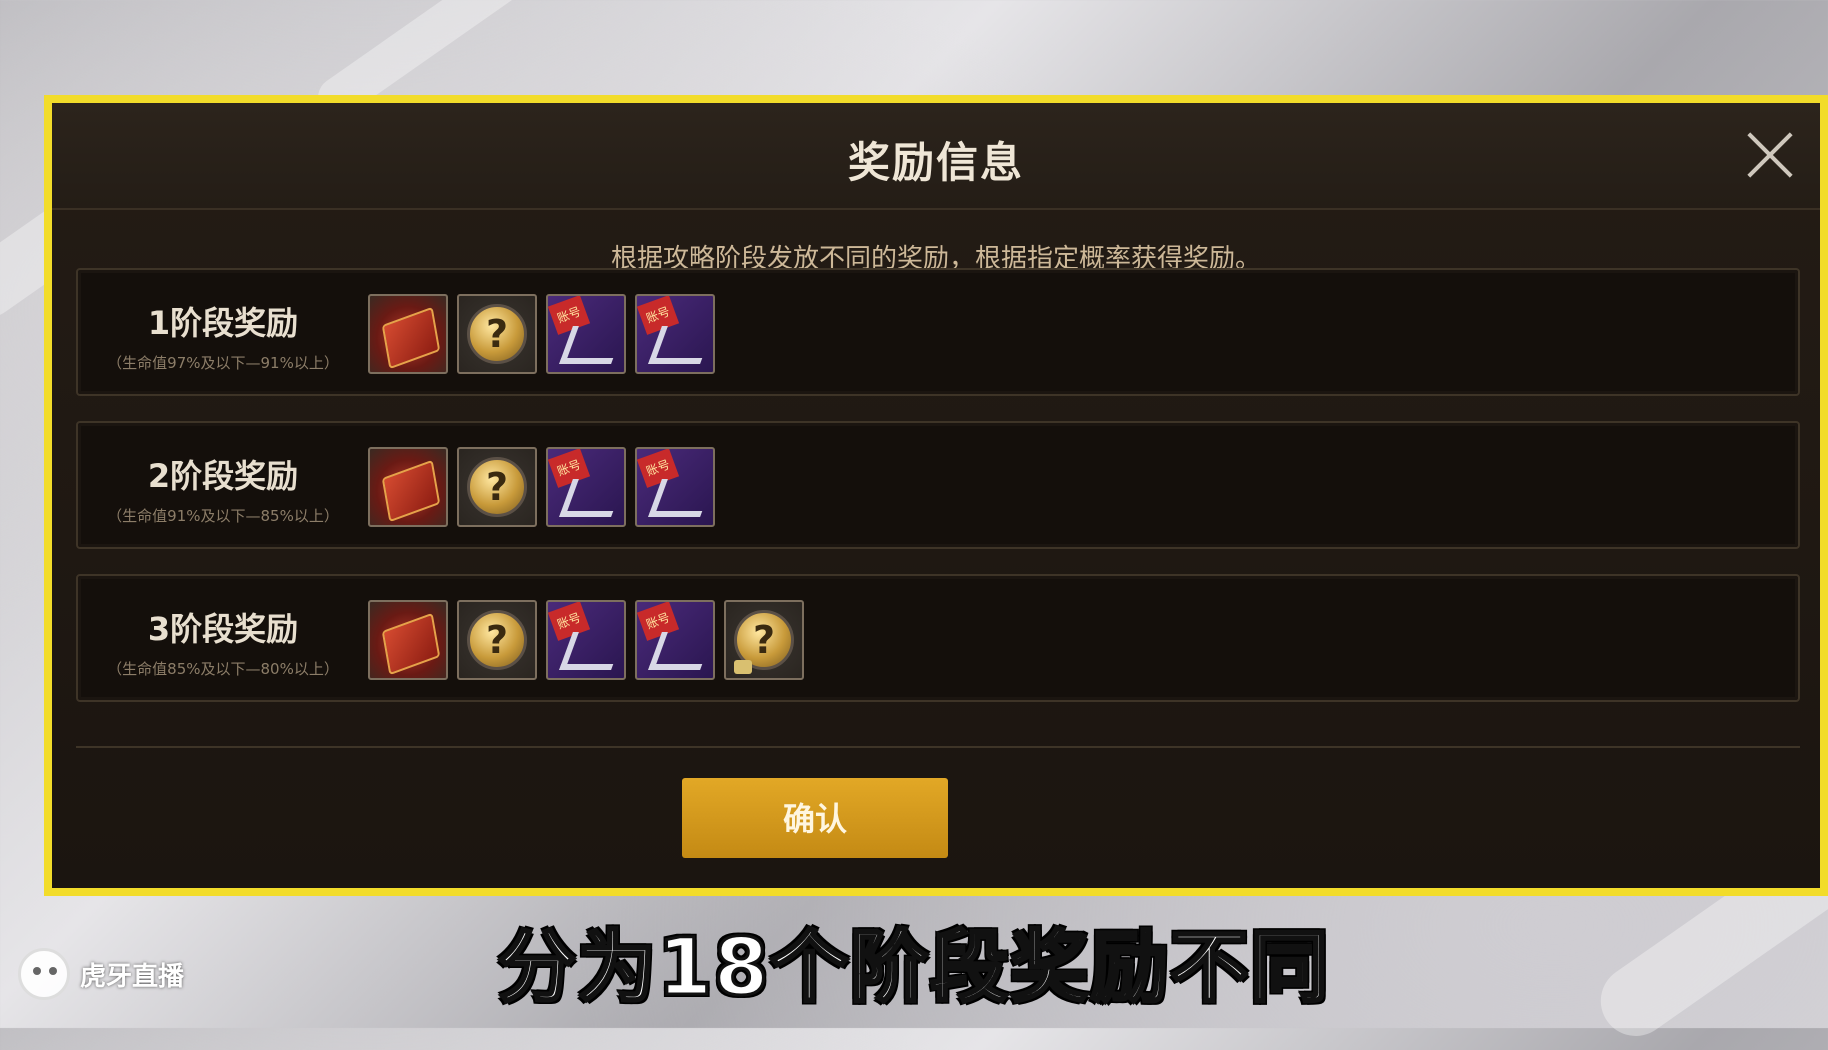 This screenshot has width=1828, height=1050. What do you see at coordinates (764, 640) in the screenshot?
I see `mystery-coin-puzzle-icon: ?` at bounding box center [764, 640].